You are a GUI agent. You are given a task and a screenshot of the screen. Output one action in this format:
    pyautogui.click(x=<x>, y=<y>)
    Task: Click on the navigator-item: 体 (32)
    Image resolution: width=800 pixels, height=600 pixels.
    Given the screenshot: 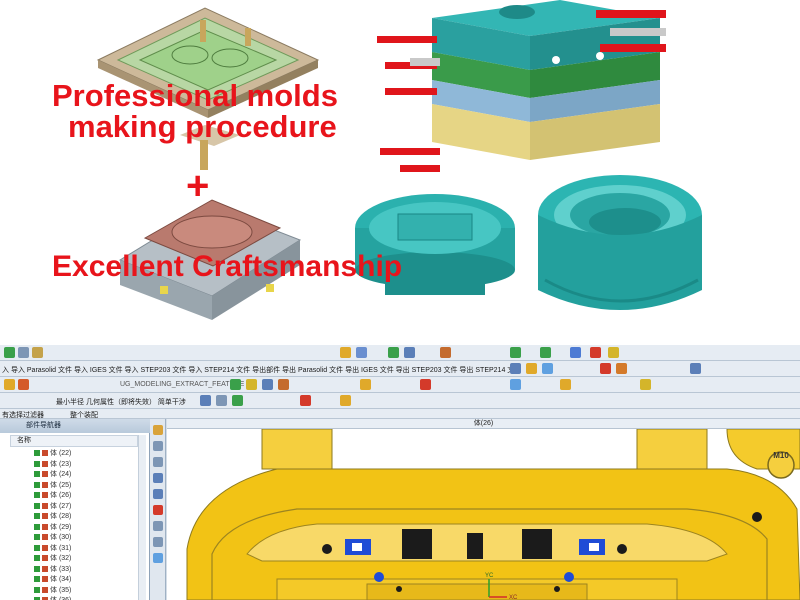 What is the action you would take?
    pyautogui.click(x=52, y=559)
    